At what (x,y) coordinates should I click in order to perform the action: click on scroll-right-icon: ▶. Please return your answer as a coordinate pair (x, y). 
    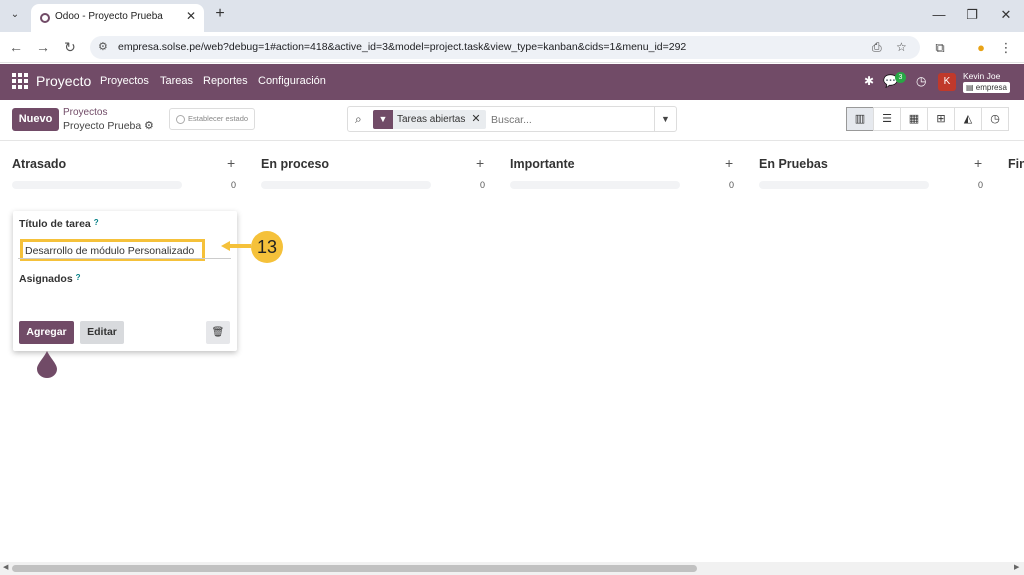
    Looking at the image, I should click on (1016, 567).